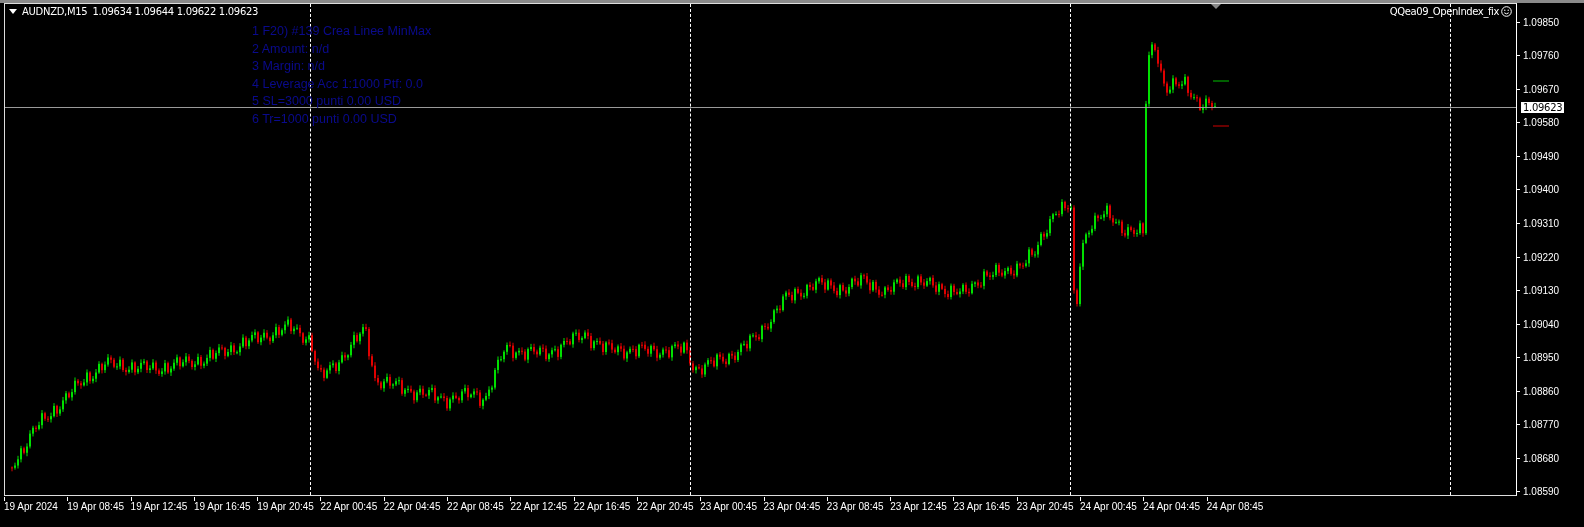 The image size is (1584, 527). What do you see at coordinates (55, 11) in the screenshot?
I see `symbol-label: AUDNZD,M15` at bounding box center [55, 11].